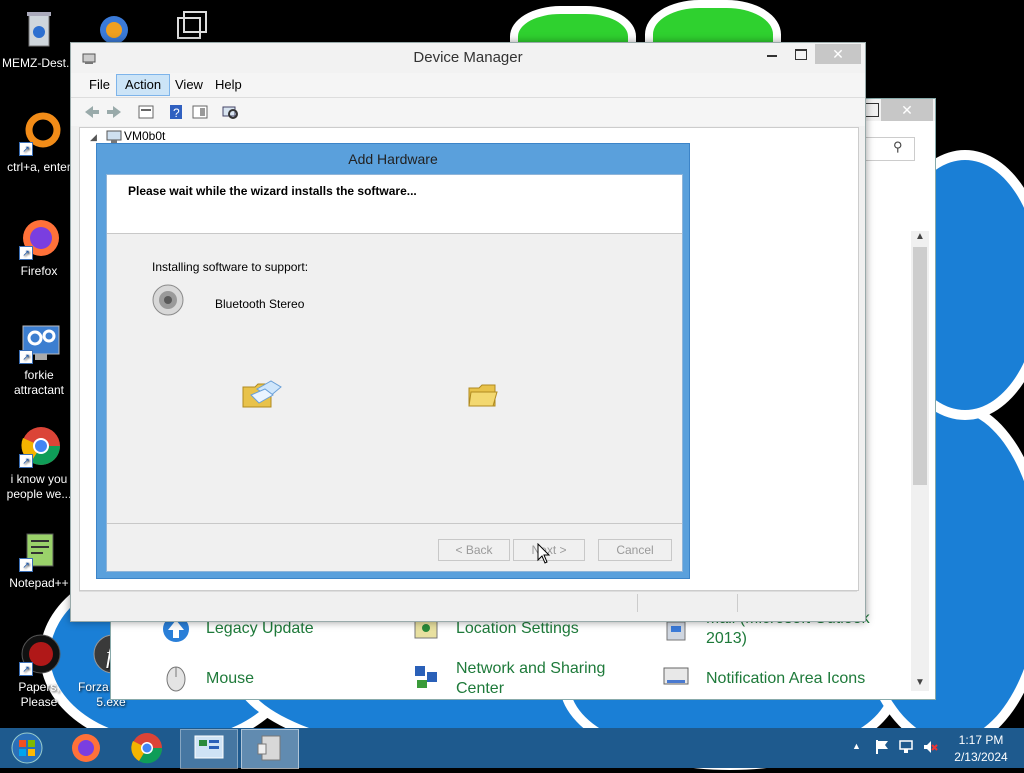  What do you see at coordinates (230, 112) in the screenshot?
I see `scan-hardware-icon` at bounding box center [230, 112].